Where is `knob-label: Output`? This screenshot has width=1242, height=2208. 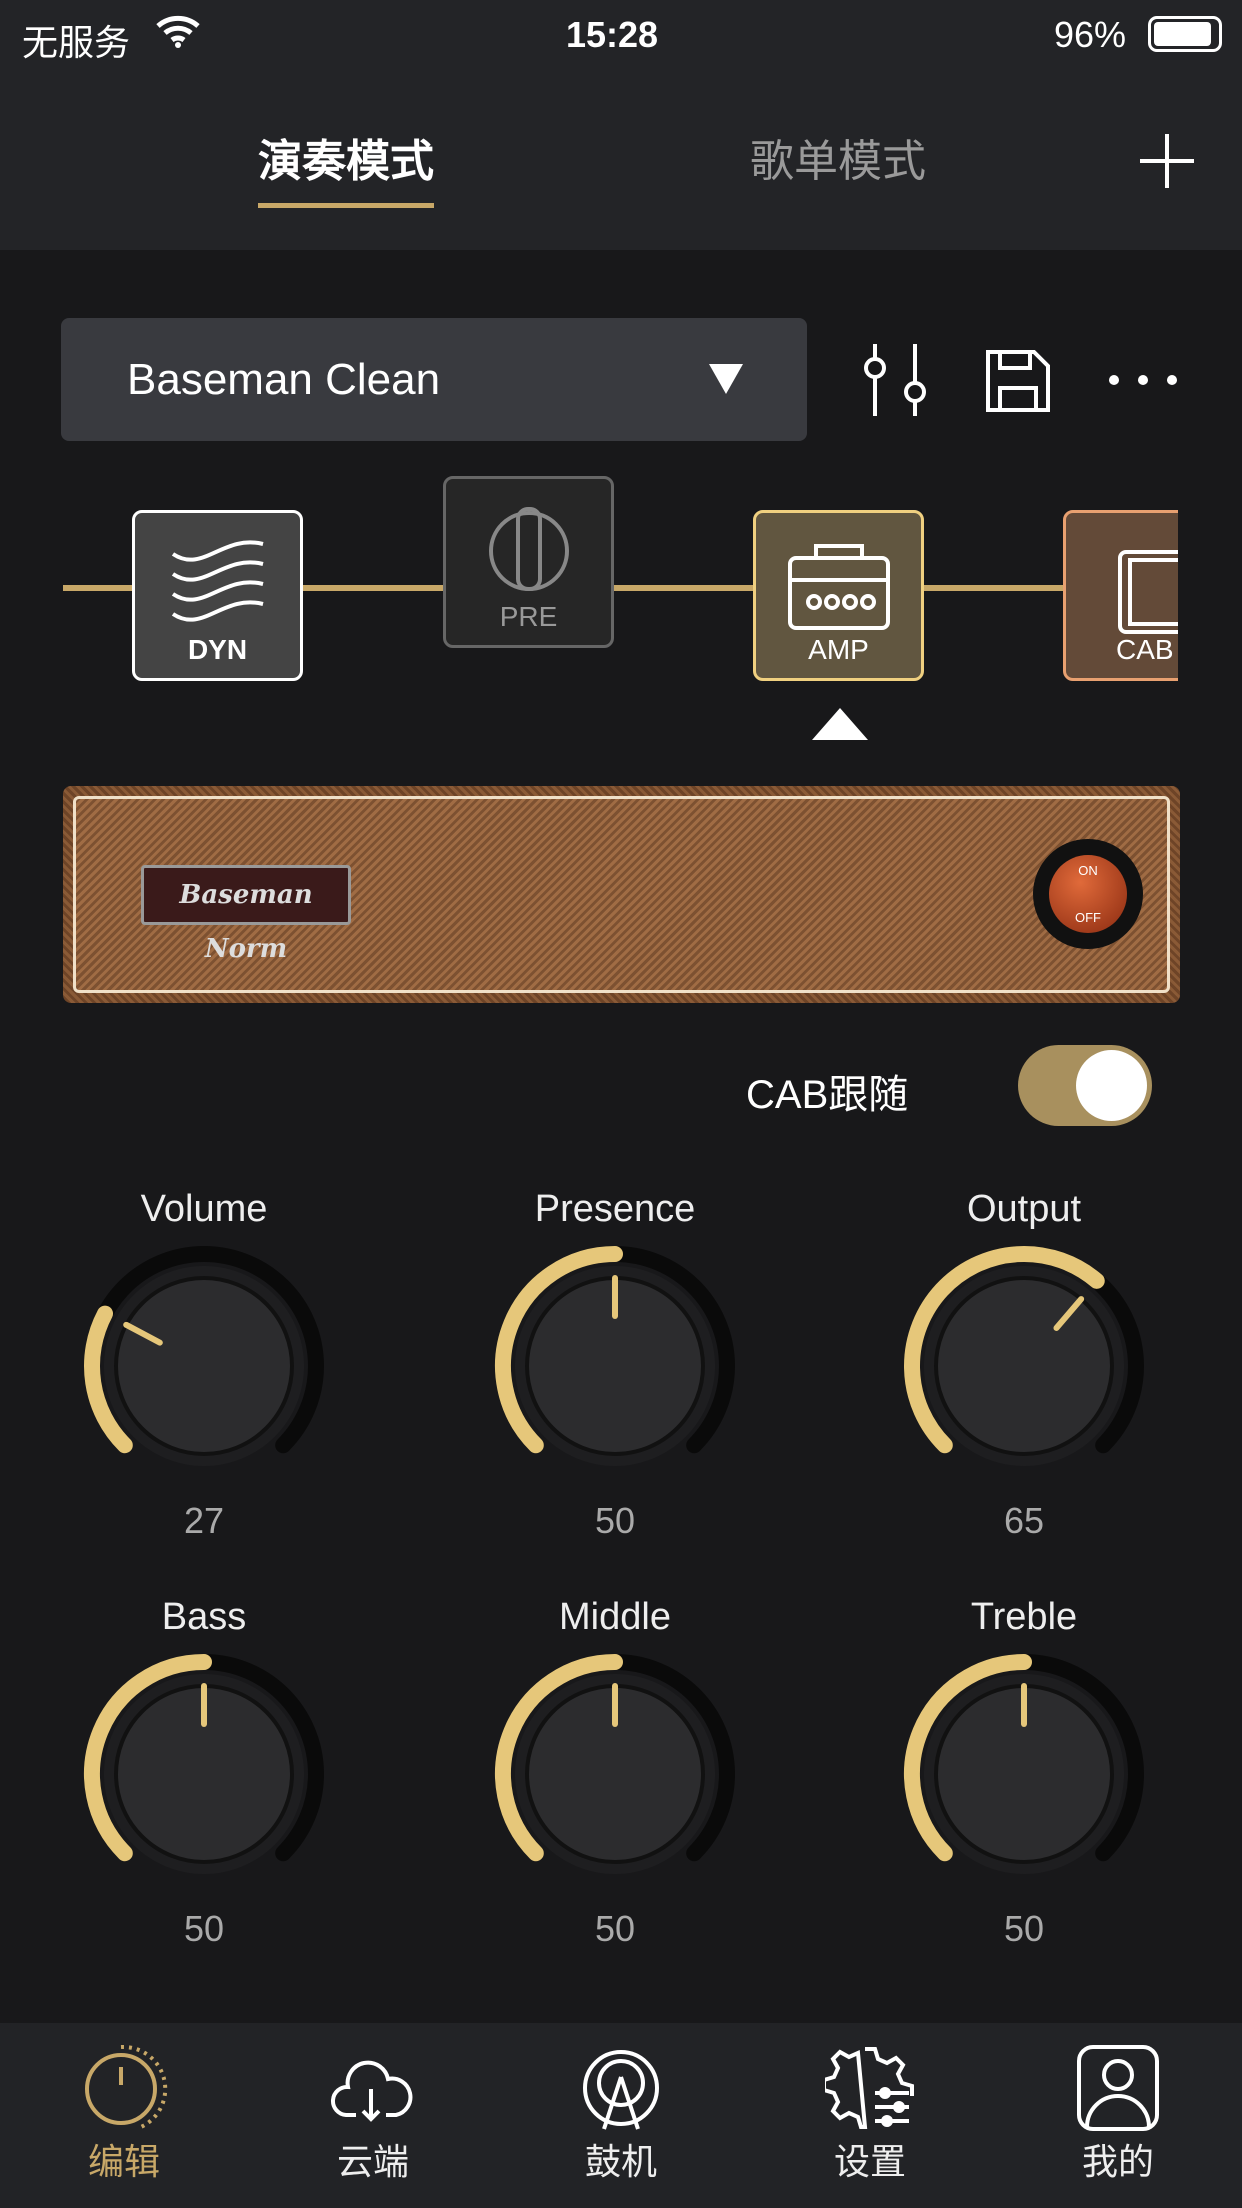
knob-label: Output is located at coordinates (1024, 1209).